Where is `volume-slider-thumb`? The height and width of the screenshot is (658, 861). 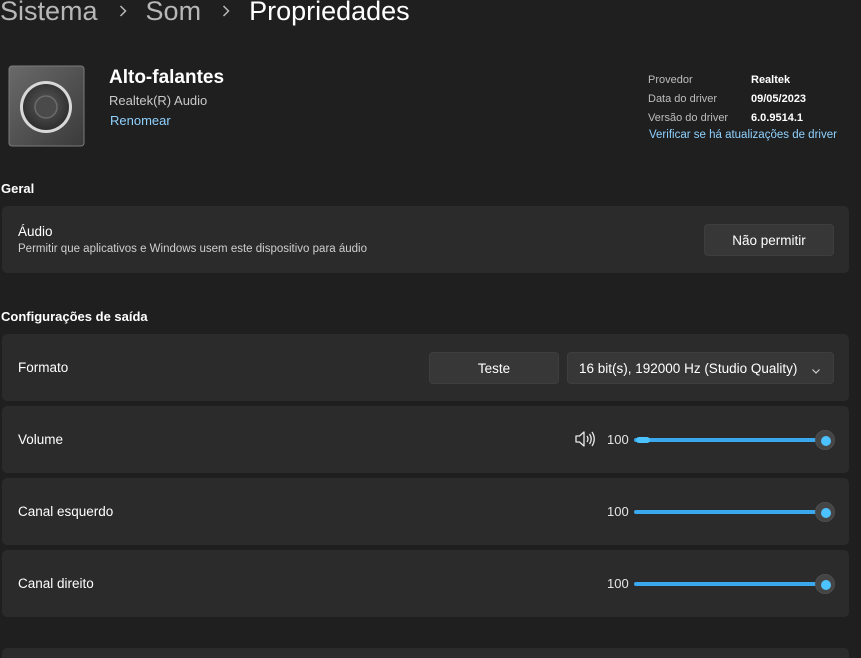 volume-slider-thumb is located at coordinates (825, 440).